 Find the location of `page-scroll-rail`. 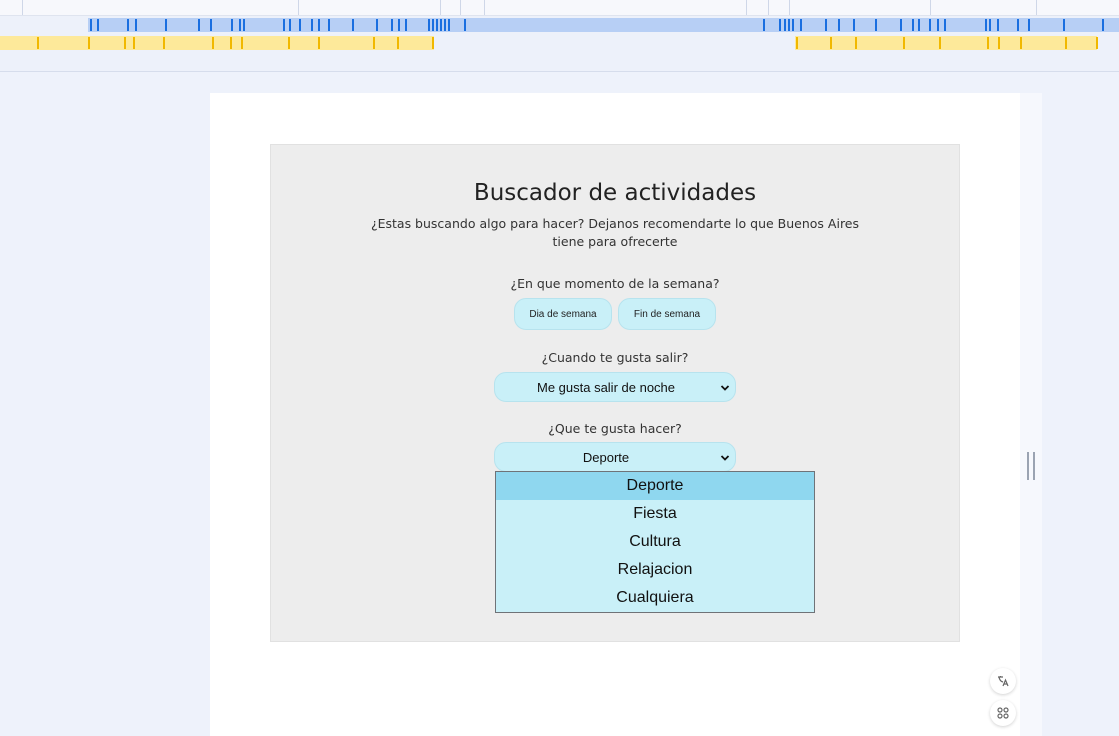

page-scroll-rail is located at coordinates (1031, 414).